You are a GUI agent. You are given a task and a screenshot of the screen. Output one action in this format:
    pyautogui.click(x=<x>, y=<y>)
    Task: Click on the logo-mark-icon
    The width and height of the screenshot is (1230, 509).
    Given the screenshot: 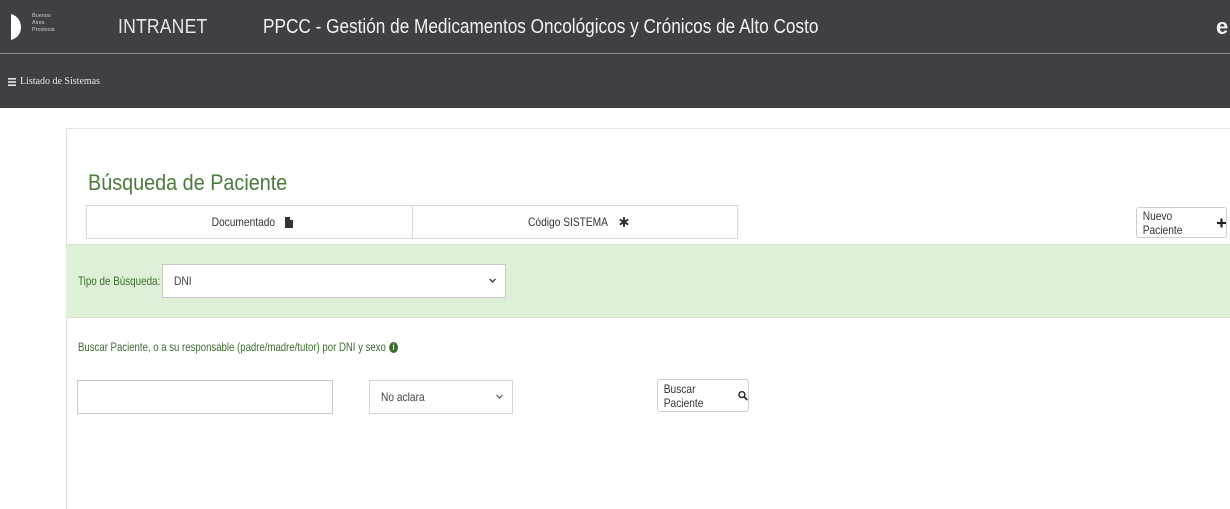 What is the action you would take?
    pyautogui.click(x=16, y=27)
    